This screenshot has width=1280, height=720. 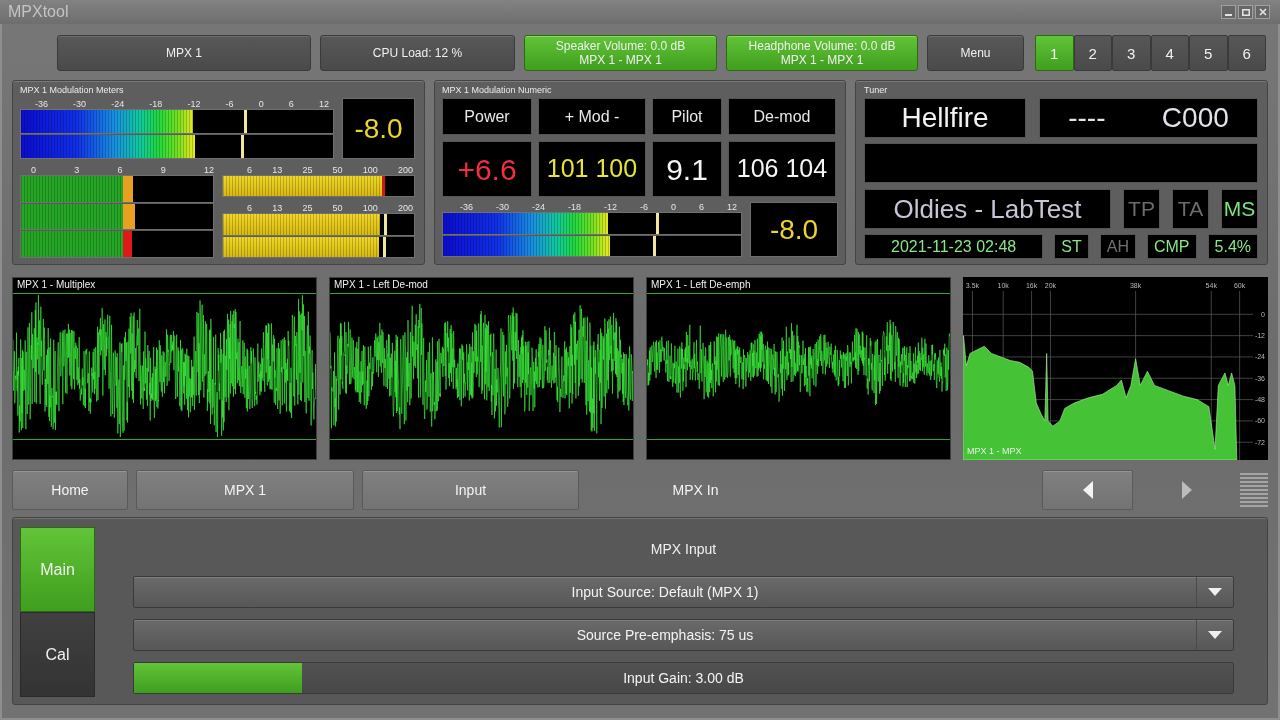 What do you see at coordinates (1195, 118) in the screenshot?
I see `code-text: C000` at bounding box center [1195, 118].